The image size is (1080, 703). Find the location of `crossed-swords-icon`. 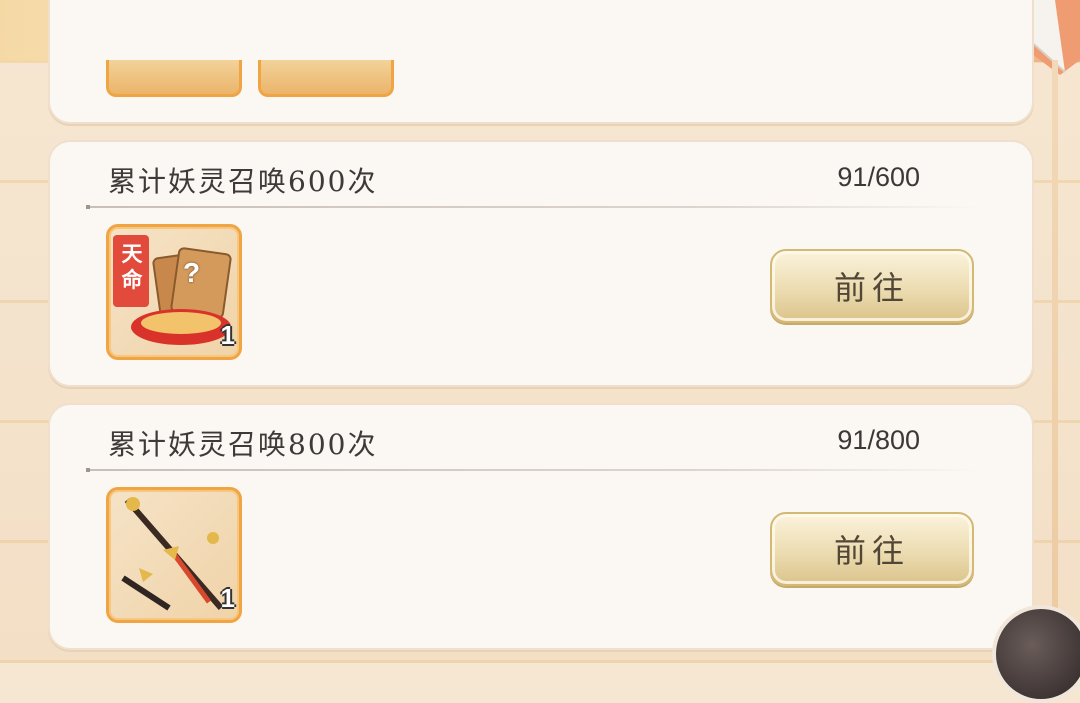

crossed-swords-icon is located at coordinates (172, 554).